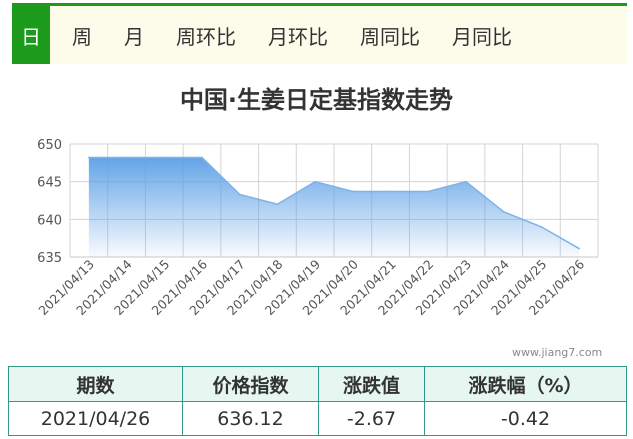  What do you see at coordinates (371, 384) in the screenshot?
I see `header-change-value: 涨跌值` at bounding box center [371, 384].